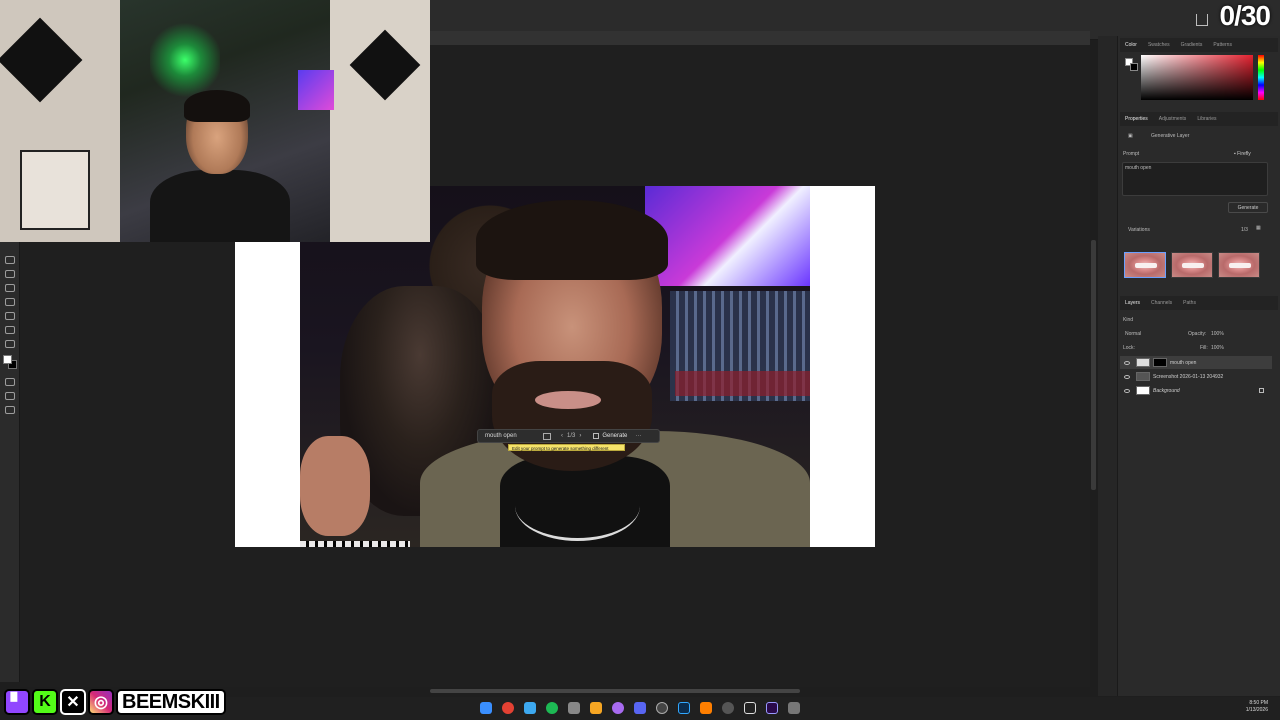  I want to click on ctx-generate-button: Generate, so click(614, 436).